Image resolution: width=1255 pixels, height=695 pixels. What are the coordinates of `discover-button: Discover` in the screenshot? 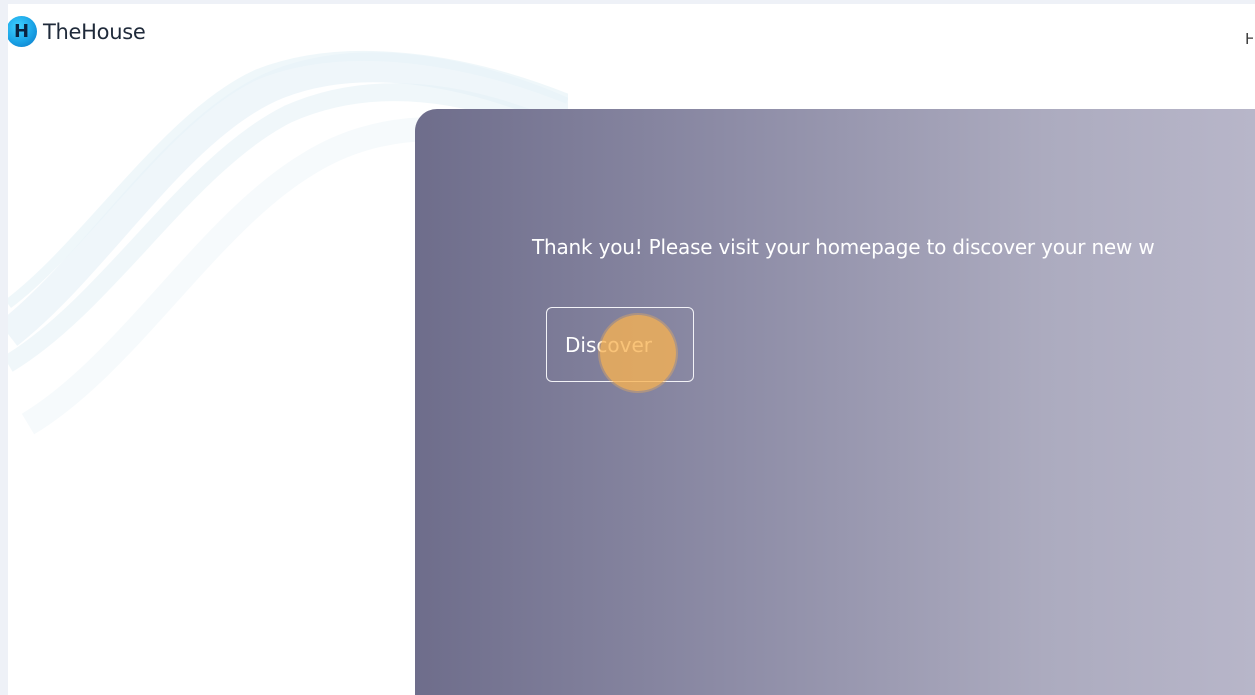 It's located at (620, 344).